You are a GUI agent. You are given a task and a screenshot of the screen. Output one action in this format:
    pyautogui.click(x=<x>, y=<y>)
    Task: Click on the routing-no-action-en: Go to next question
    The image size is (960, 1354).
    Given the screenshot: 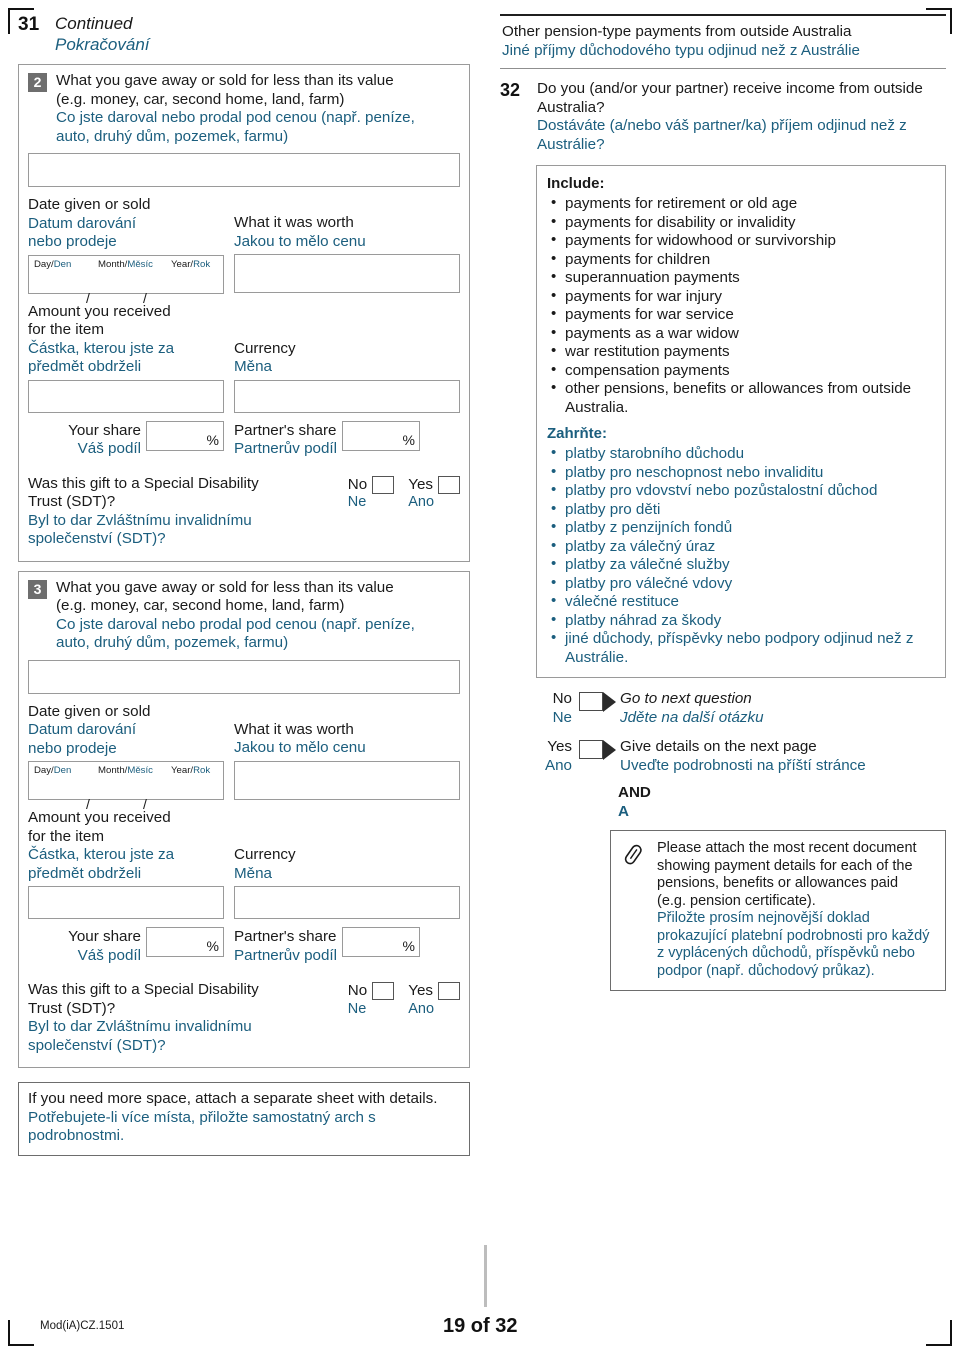 What is the action you would take?
    pyautogui.click(x=686, y=698)
    